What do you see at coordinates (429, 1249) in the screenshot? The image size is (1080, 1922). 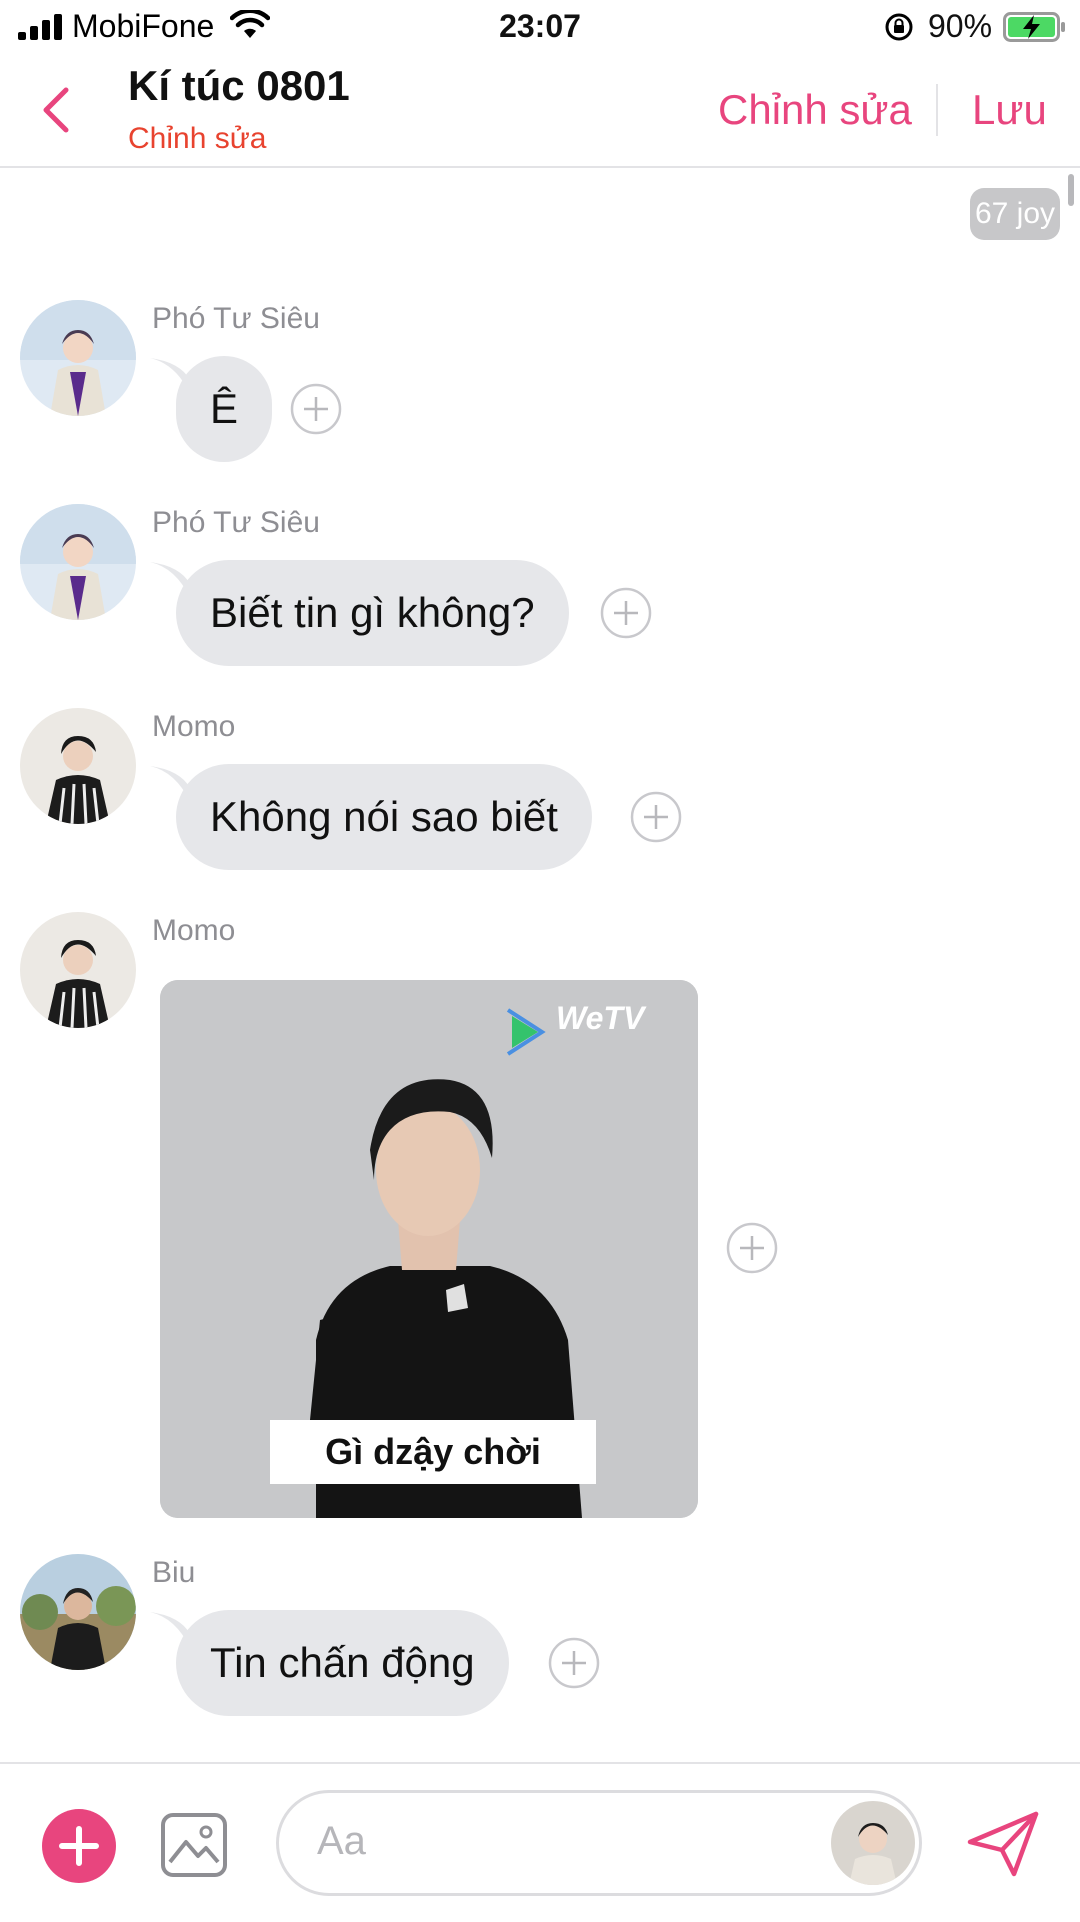 I see `image-message: WeTV Gì dzậy chời` at bounding box center [429, 1249].